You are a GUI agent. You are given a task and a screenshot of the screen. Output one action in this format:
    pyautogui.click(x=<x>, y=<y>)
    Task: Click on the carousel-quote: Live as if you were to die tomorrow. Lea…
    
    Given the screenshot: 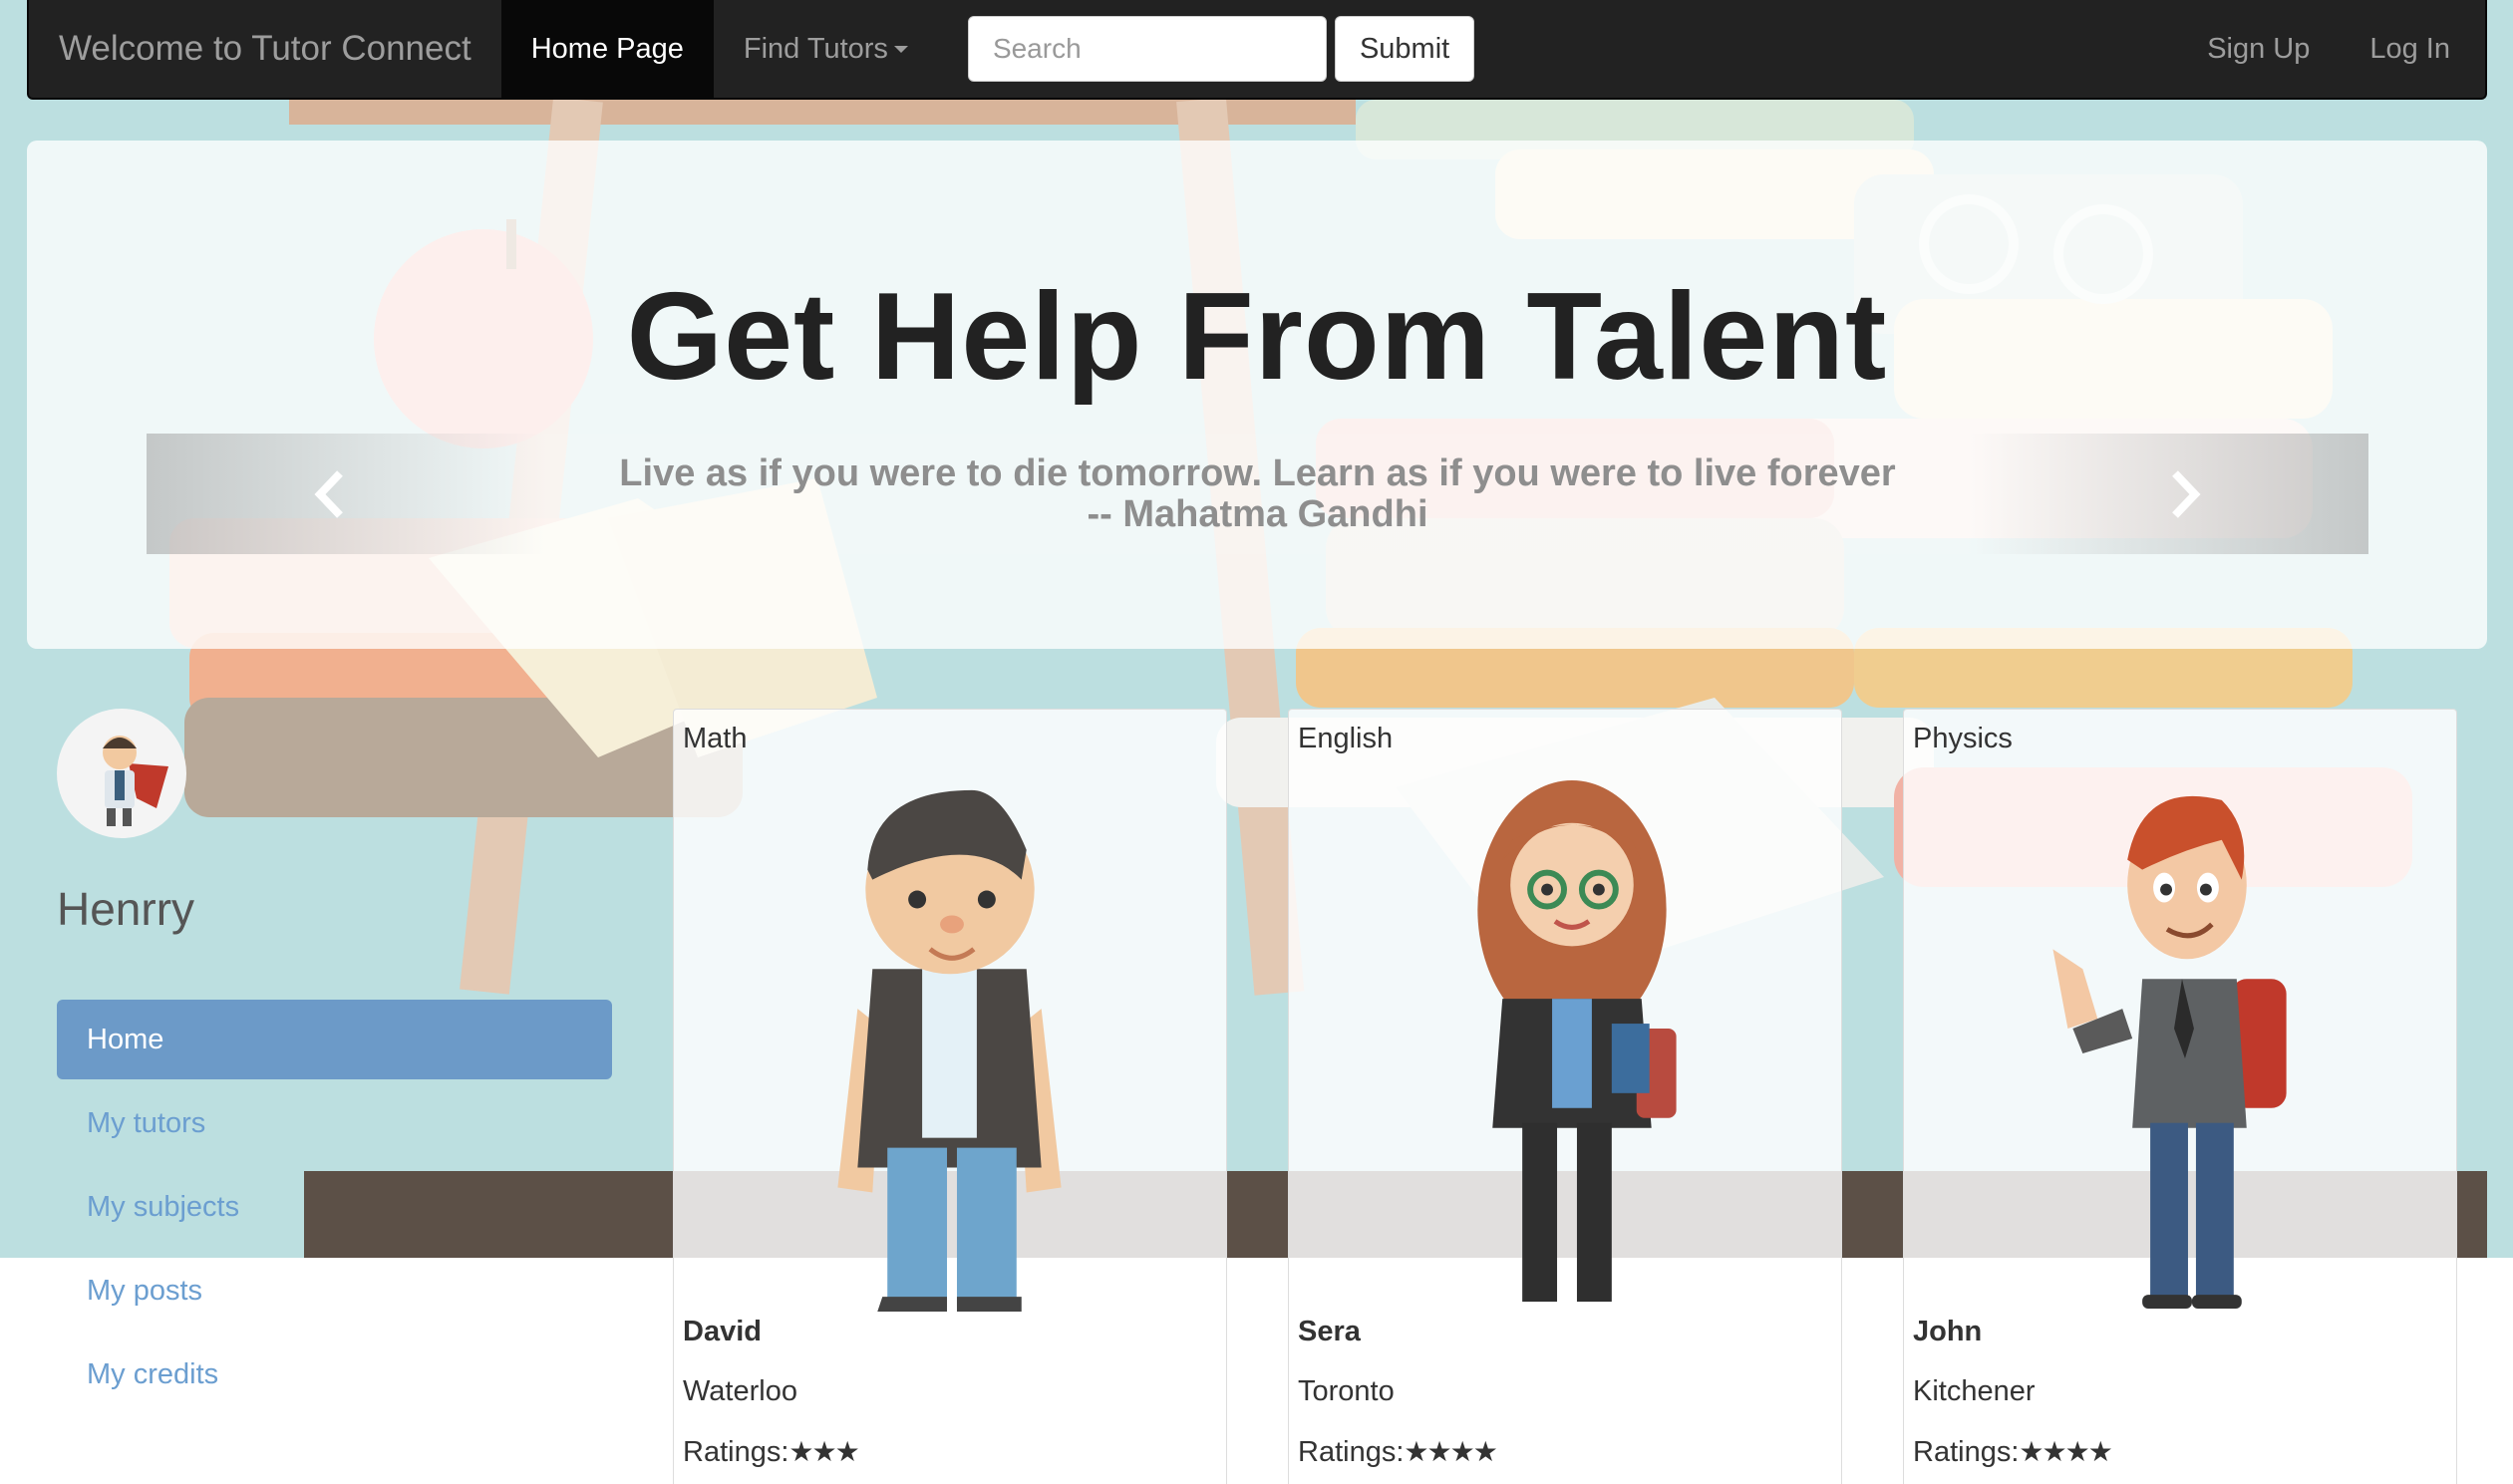 What is the action you would take?
    pyautogui.click(x=1258, y=494)
    